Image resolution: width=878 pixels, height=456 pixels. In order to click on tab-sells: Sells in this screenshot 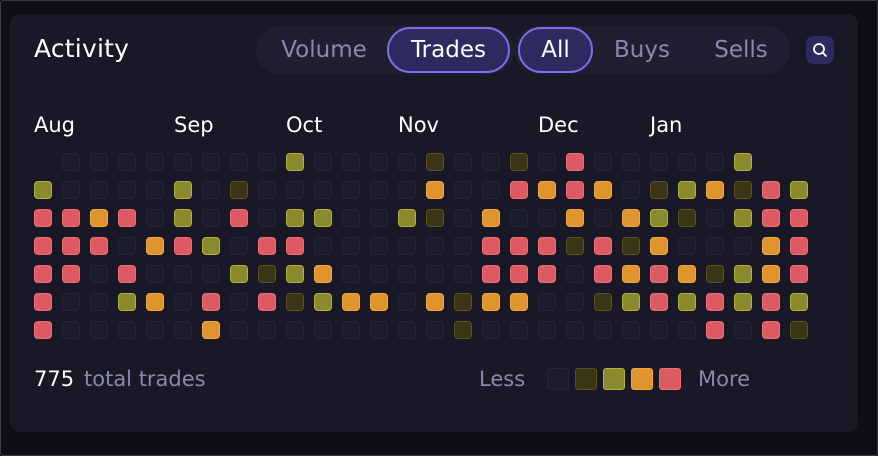, I will do `click(741, 50)`.